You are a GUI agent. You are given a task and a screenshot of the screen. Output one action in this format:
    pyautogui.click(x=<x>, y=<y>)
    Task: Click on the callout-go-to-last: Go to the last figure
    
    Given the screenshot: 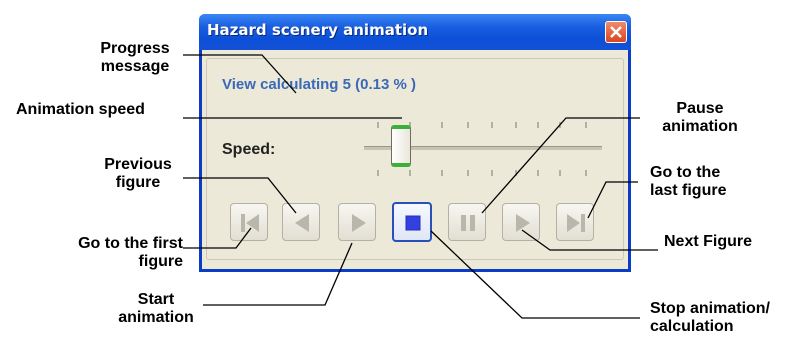 What is the action you would take?
    pyautogui.click(x=688, y=181)
    